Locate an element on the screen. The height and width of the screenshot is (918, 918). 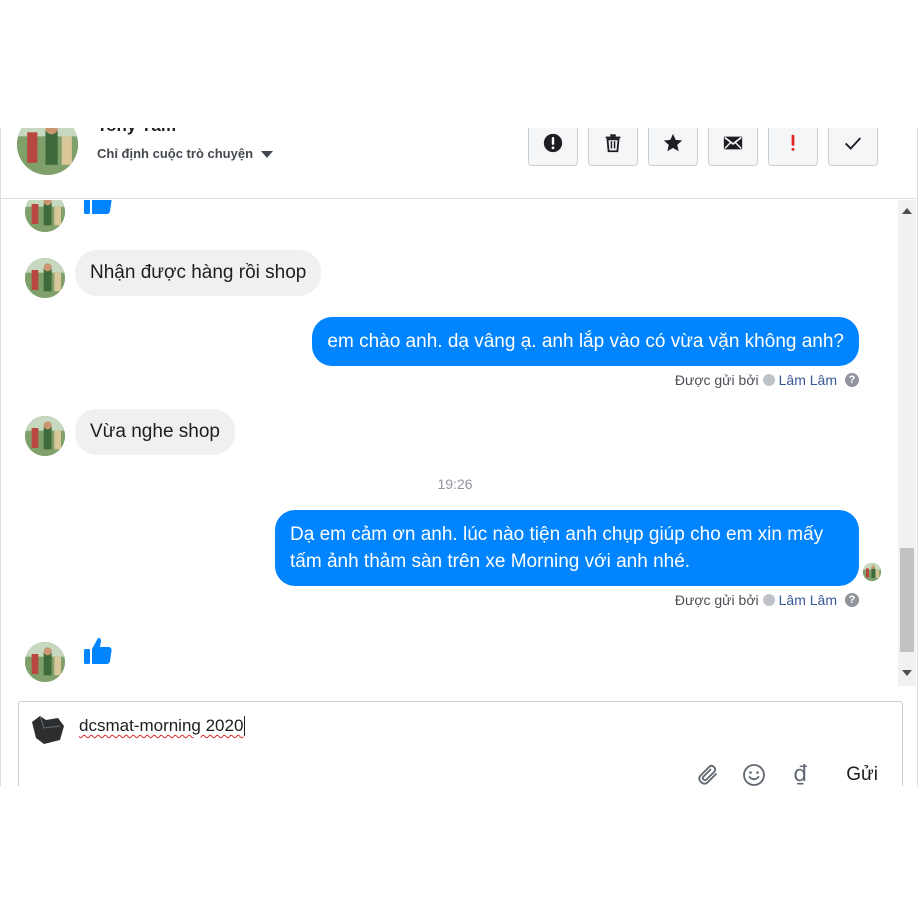
caret-down-icon is located at coordinates (267, 154).